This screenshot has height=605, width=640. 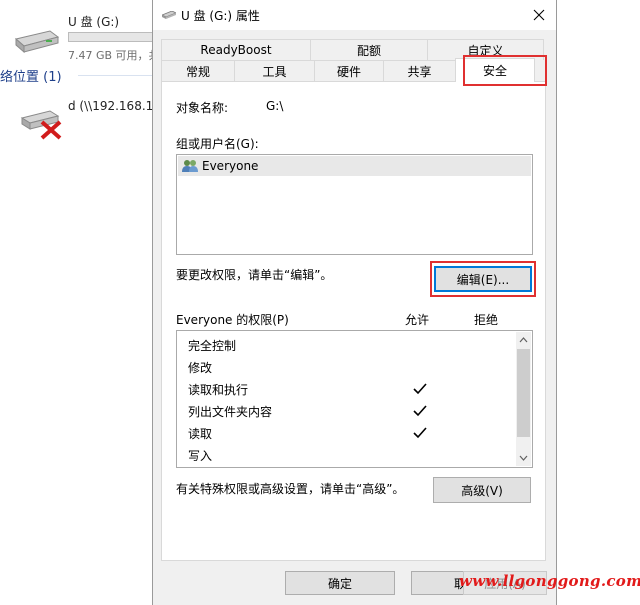 I want to click on drive-usage-bar, so click(x=113, y=37).